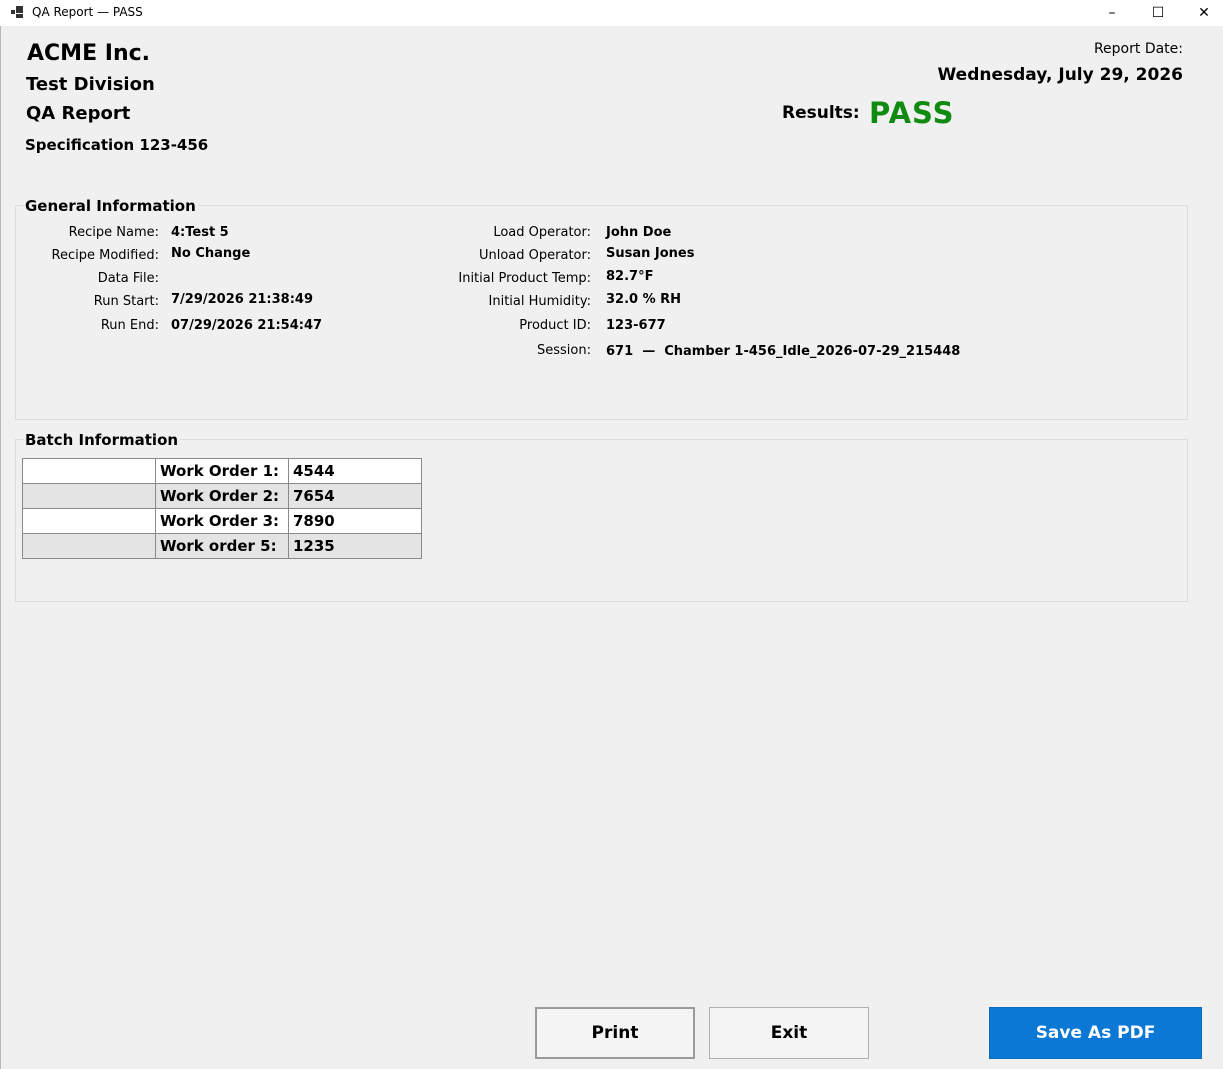 Image resolution: width=1223 pixels, height=1069 pixels. What do you see at coordinates (636, 325) in the screenshot?
I see `product-id-value: 123-677` at bounding box center [636, 325].